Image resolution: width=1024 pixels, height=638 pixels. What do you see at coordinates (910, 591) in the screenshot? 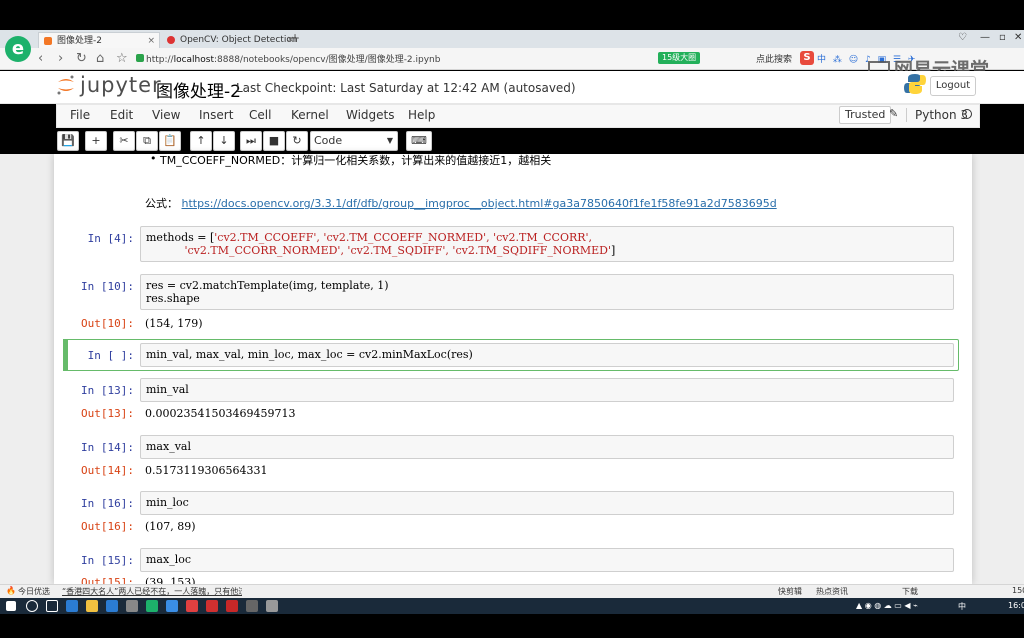
I see `download: 下载` at bounding box center [910, 591].